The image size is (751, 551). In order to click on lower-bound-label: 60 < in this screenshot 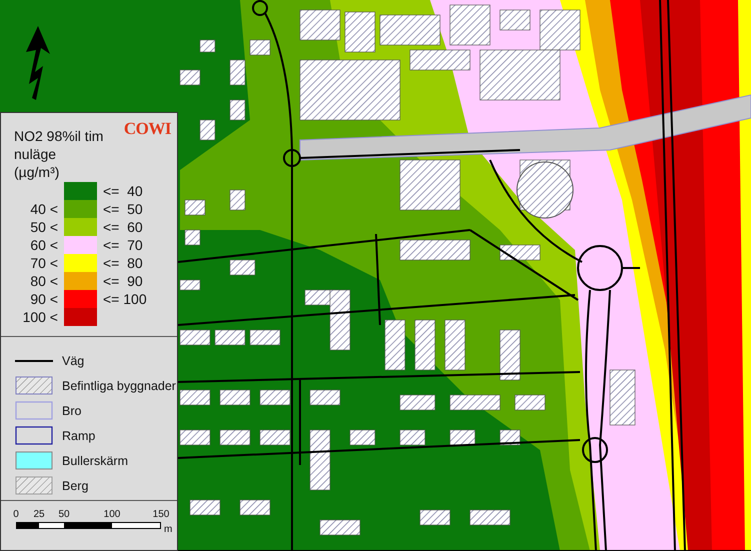, I will do `click(43, 245)`.